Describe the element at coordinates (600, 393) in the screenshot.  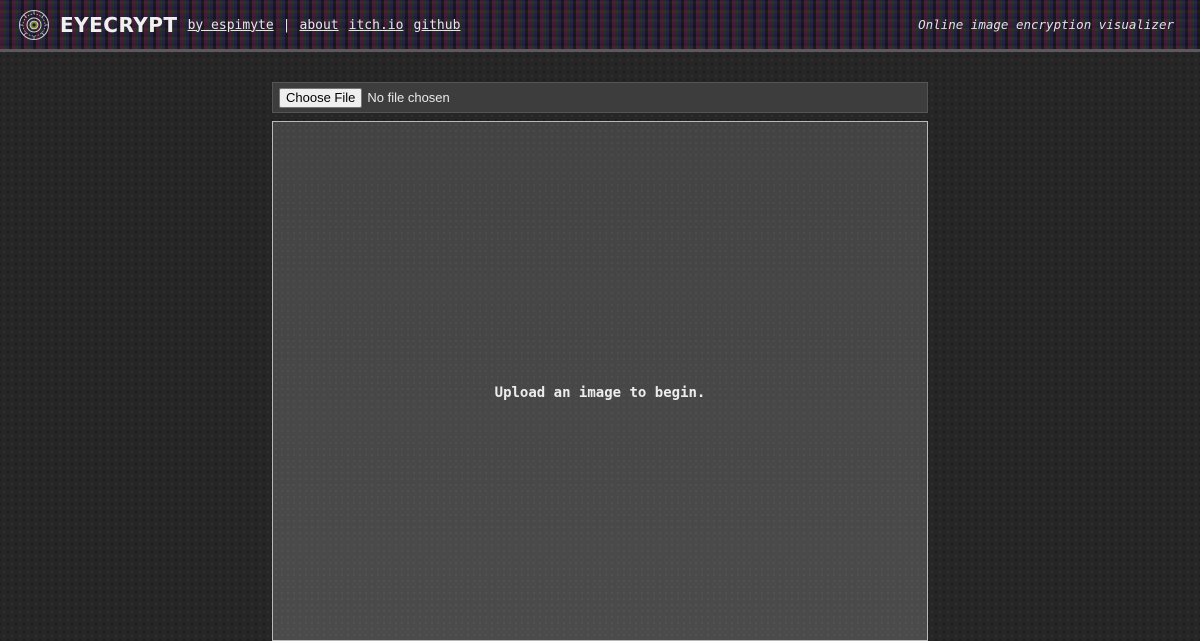
I see `upload-placeholder-text: Upload an image to begin.` at that location.